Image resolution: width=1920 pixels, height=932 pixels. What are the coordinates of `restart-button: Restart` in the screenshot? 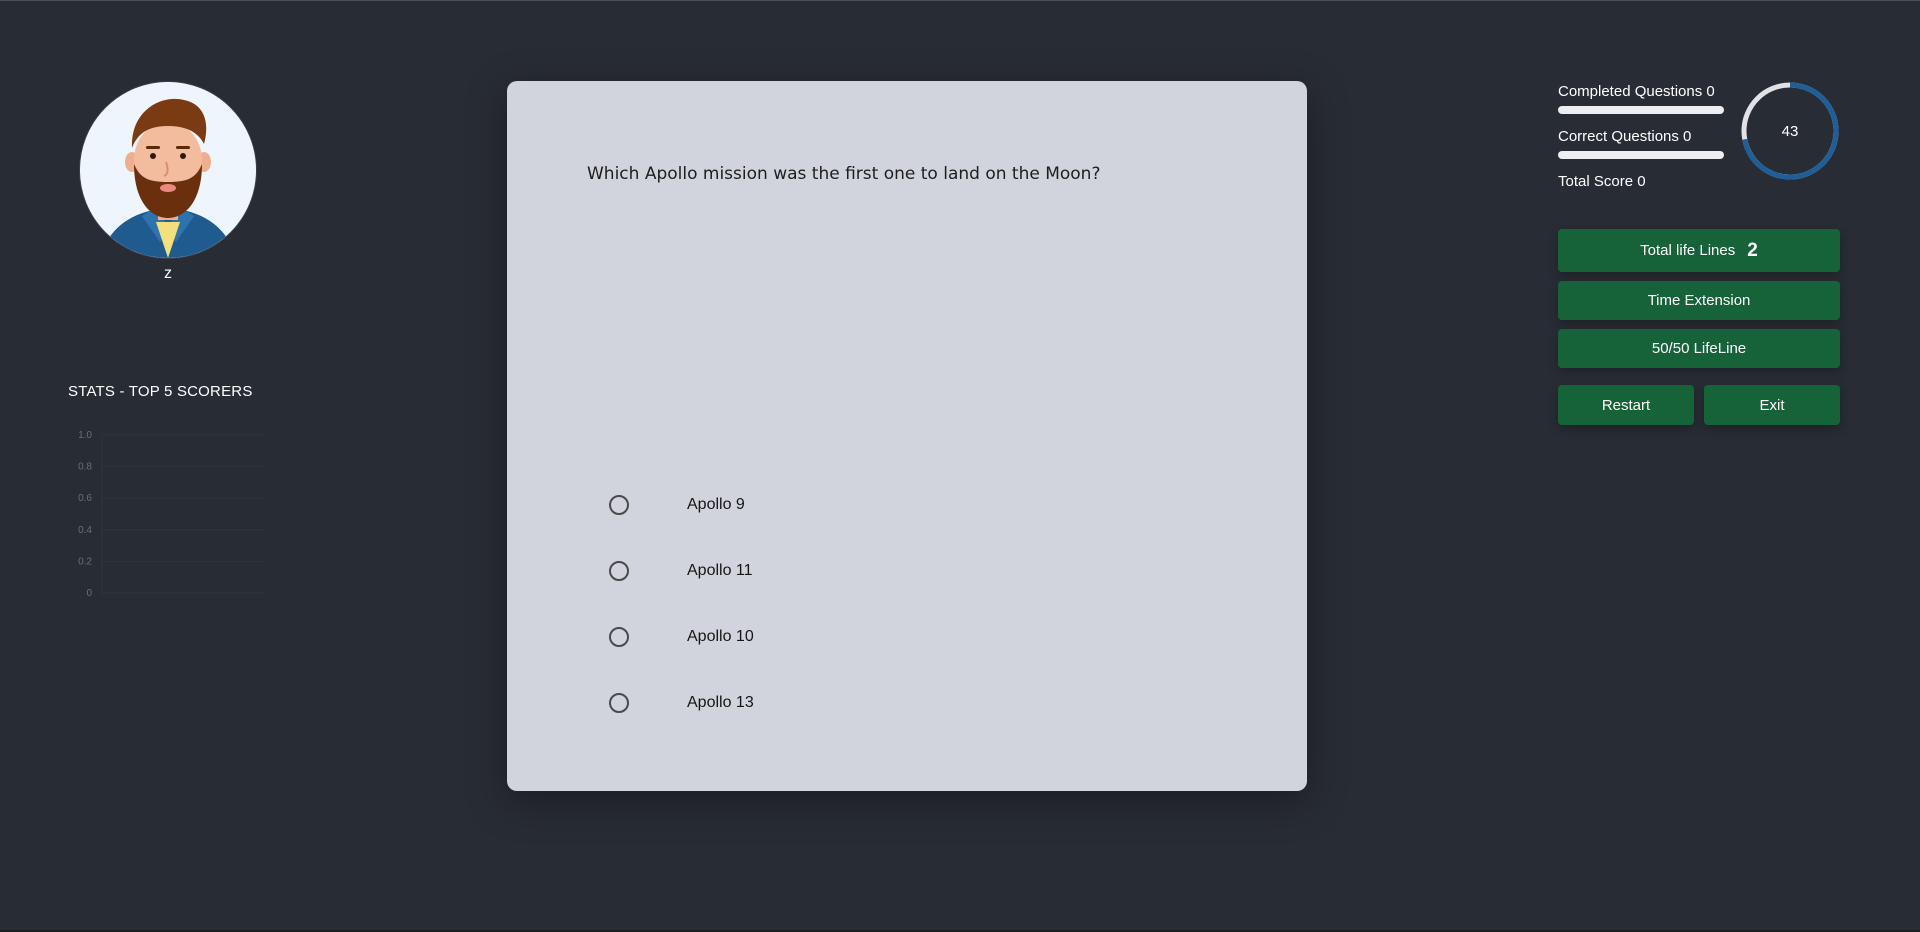 It's located at (1626, 405).